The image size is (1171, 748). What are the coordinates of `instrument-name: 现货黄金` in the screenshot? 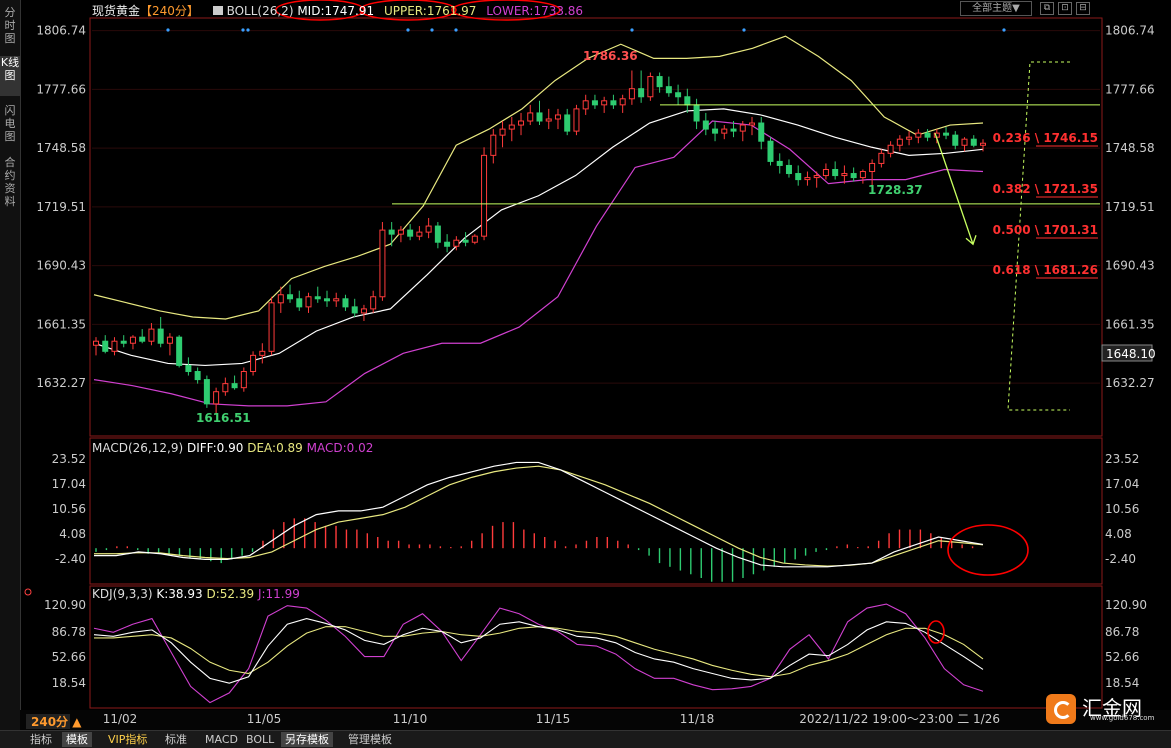 It's located at (116, 11).